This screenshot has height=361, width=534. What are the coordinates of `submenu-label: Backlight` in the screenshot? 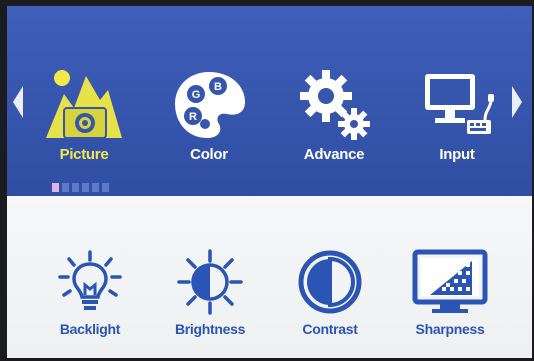 It's located at (90, 329).